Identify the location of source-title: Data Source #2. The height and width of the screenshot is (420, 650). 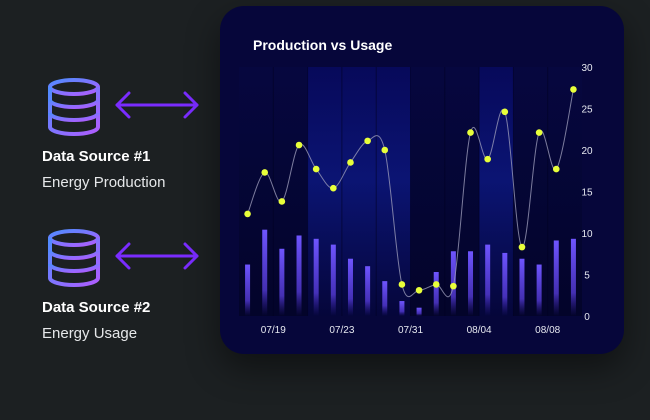
(96, 307).